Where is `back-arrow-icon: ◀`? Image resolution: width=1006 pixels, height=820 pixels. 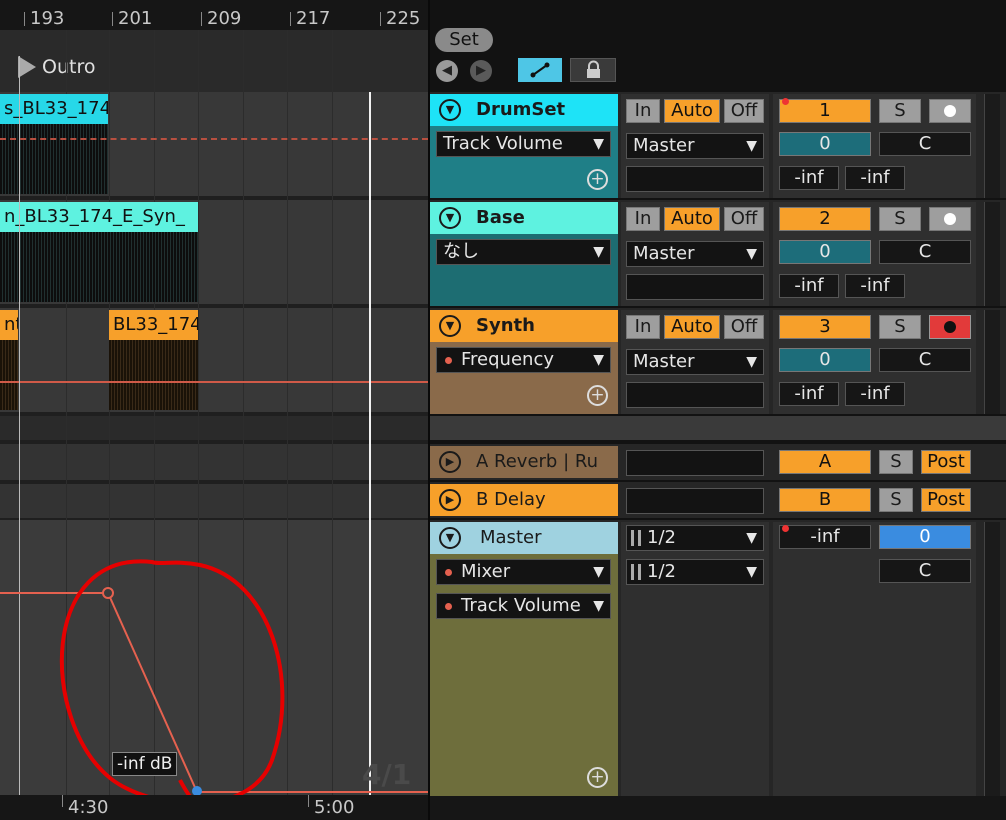
back-arrow-icon: ◀ is located at coordinates (447, 71).